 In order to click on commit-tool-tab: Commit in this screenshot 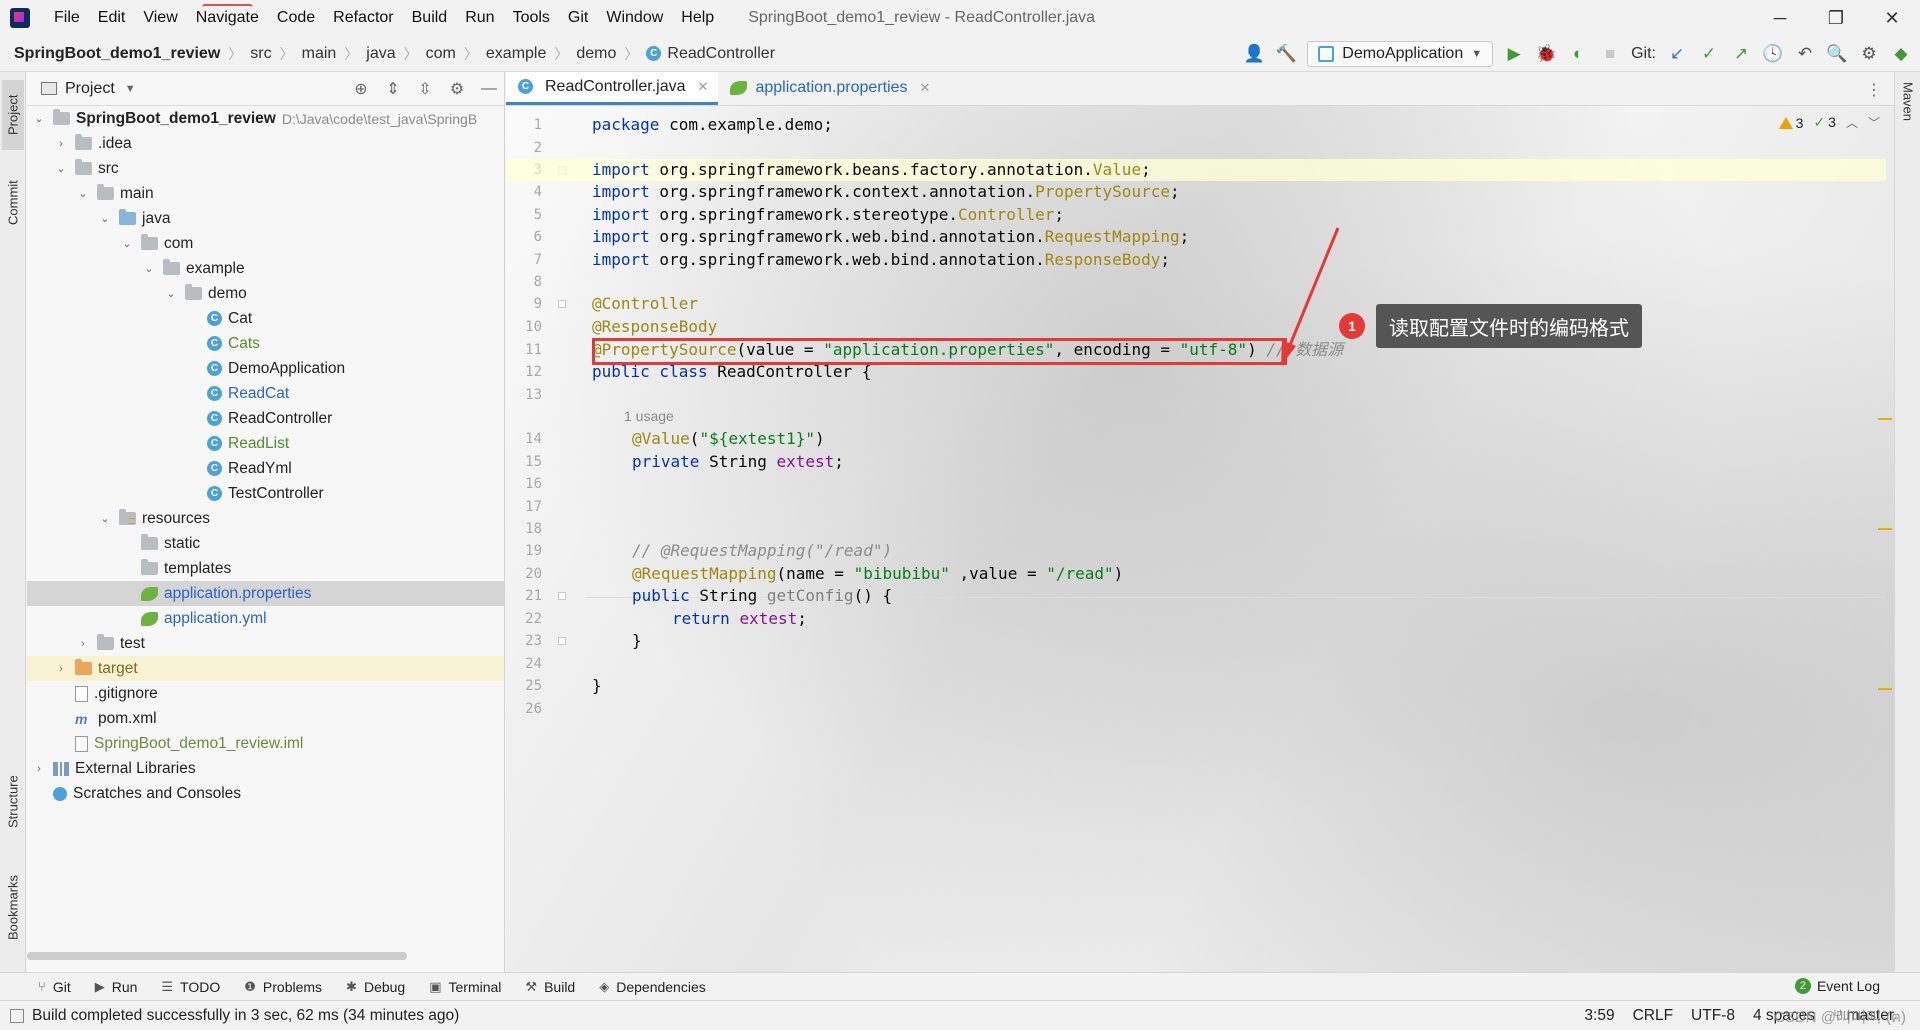, I will do `click(13, 203)`.